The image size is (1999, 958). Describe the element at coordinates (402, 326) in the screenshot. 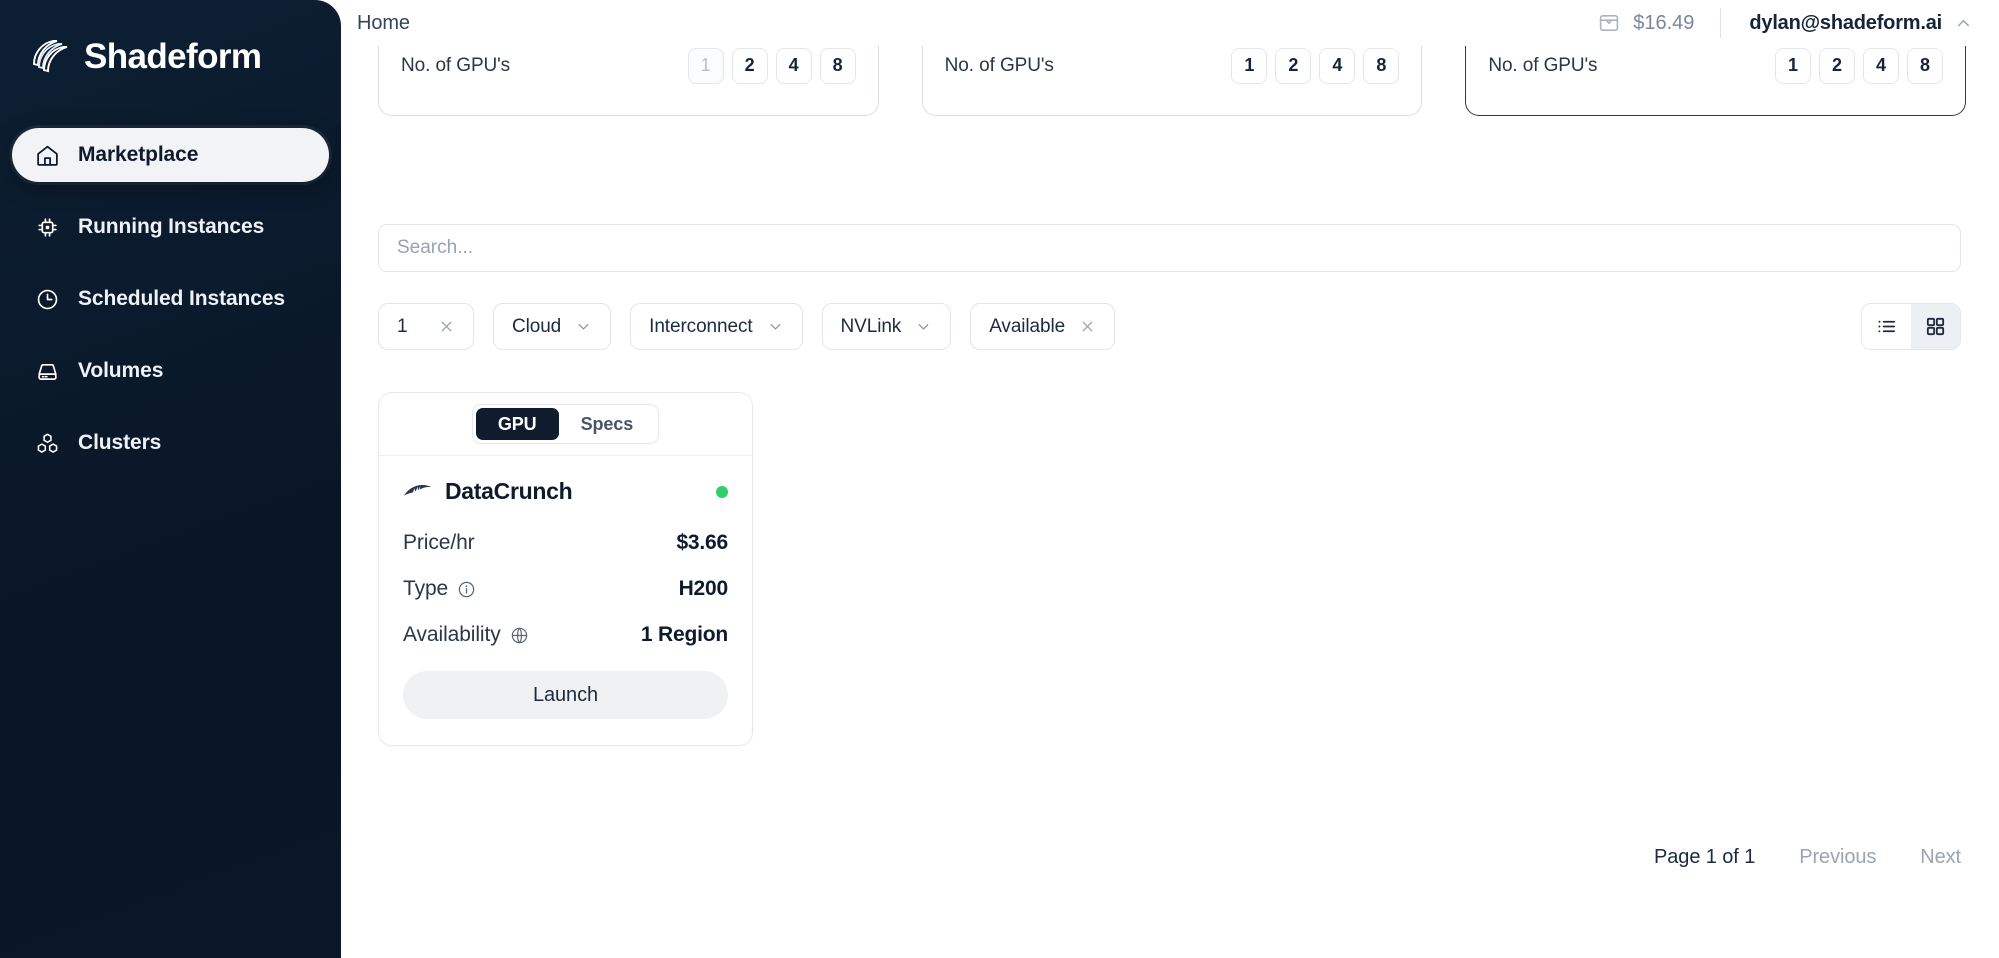

I see `filter-chip-label: 1` at that location.